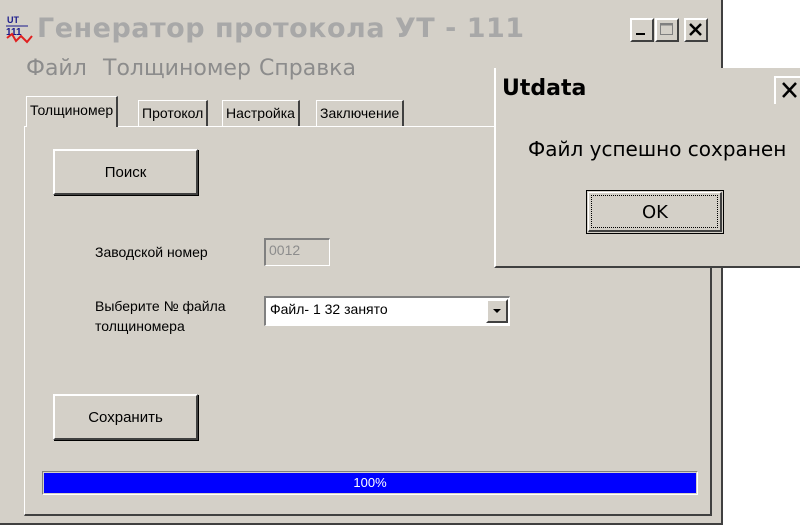  I want to click on close-button, so click(696, 30).